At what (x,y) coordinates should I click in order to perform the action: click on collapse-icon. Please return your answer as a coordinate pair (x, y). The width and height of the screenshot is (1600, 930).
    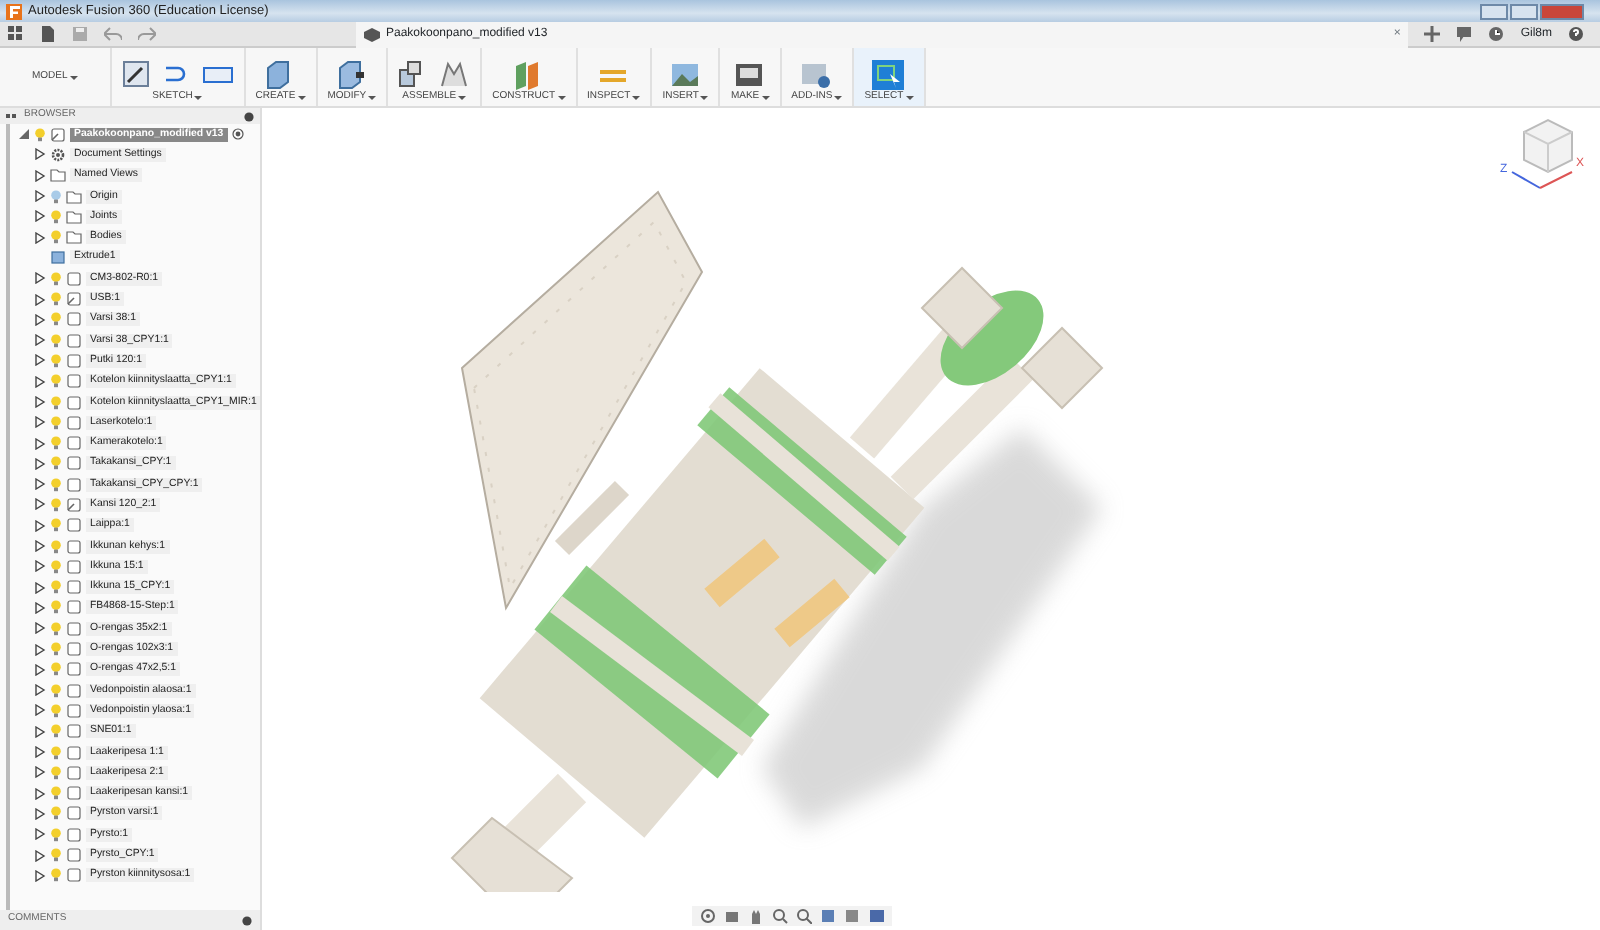
    Looking at the image, I should click on (11, 116).